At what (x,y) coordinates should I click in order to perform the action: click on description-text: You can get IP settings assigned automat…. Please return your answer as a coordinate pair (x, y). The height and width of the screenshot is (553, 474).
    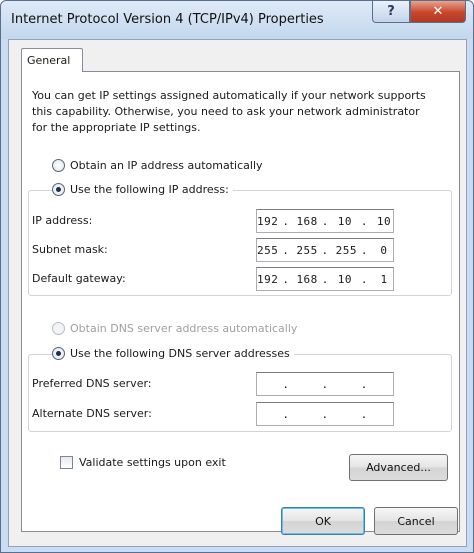
    Looking at the image, I should click on (229, 111).